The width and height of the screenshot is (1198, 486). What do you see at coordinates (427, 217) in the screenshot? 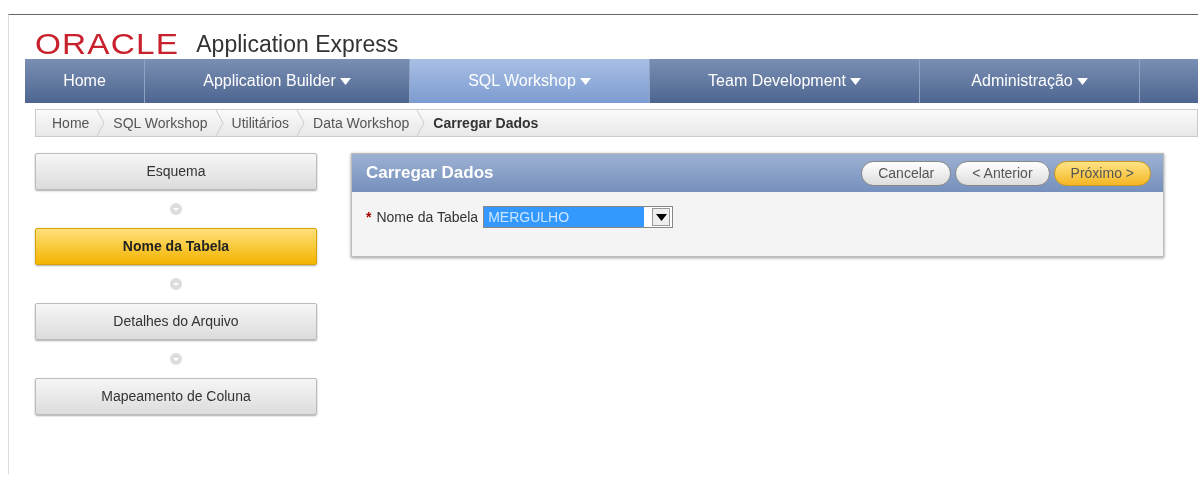
I see `field-label: Nome da Tabela` at bounding box center [427, 217].